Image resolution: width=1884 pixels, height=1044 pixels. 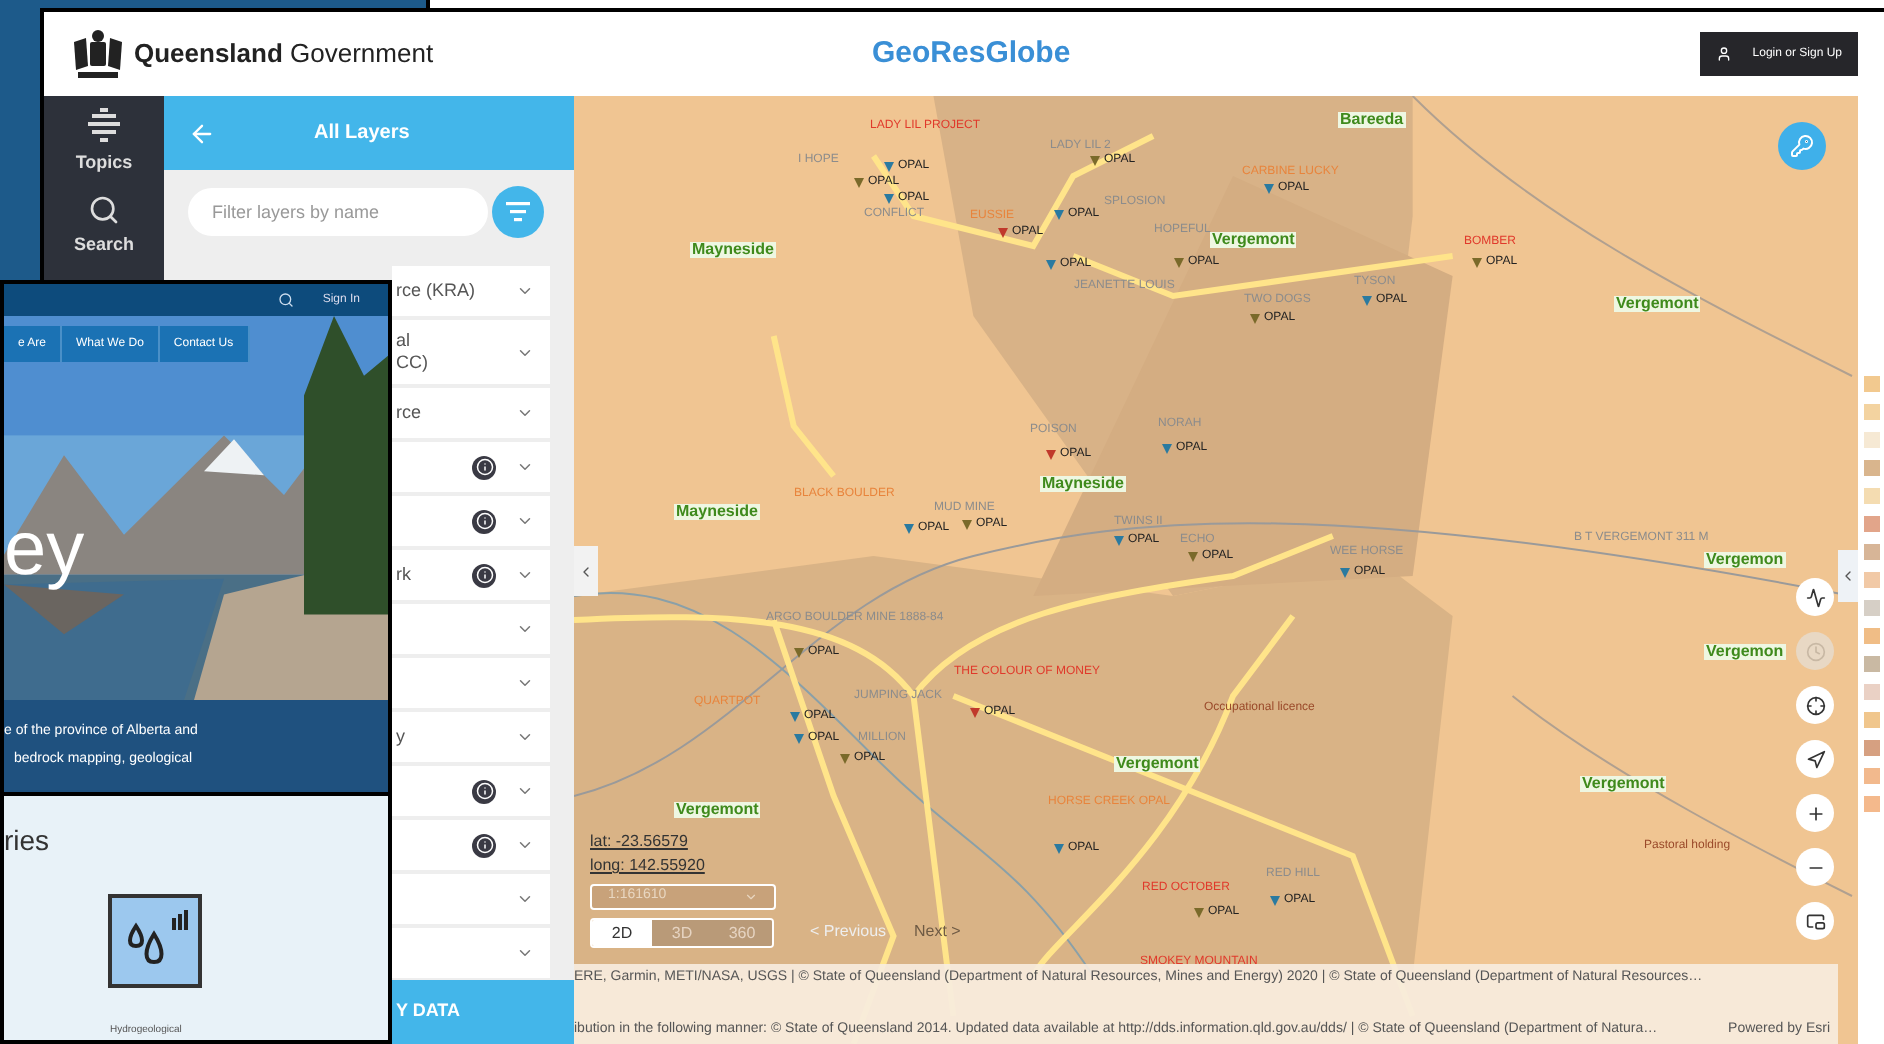 What do you see at coordinates (471, 737) in the screenshot?
I see `layer-row: y` at bounding box center [471, 737].